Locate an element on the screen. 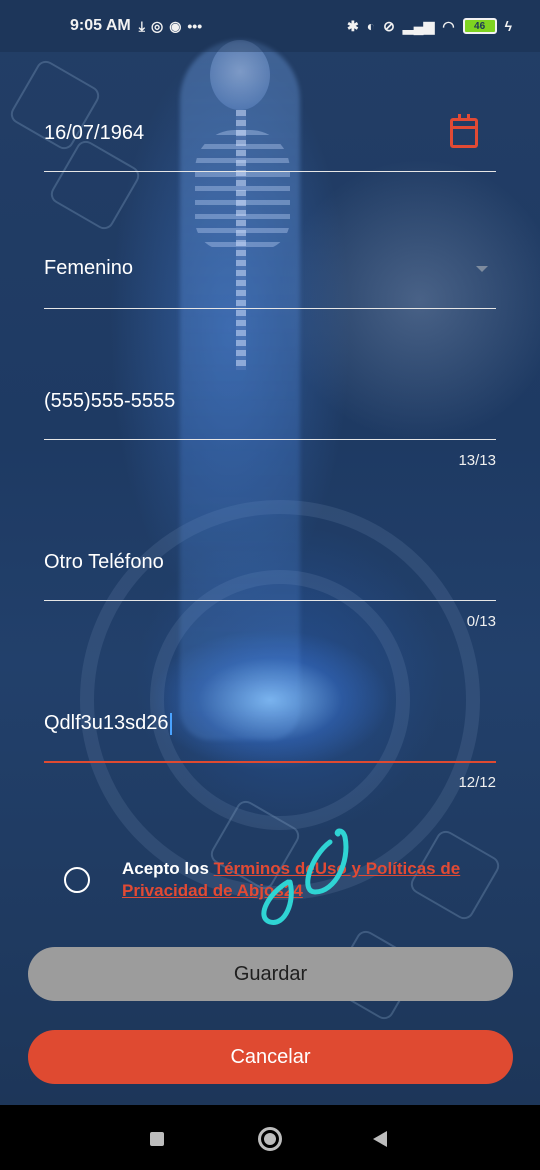 This screenshot has height=1170, width=540. cancel-button: Cancelar is located at coordinates (270, 1057).